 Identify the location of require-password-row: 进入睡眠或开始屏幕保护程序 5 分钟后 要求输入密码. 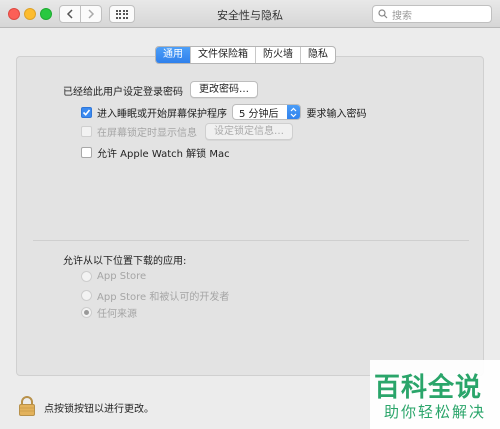
(224, 112).